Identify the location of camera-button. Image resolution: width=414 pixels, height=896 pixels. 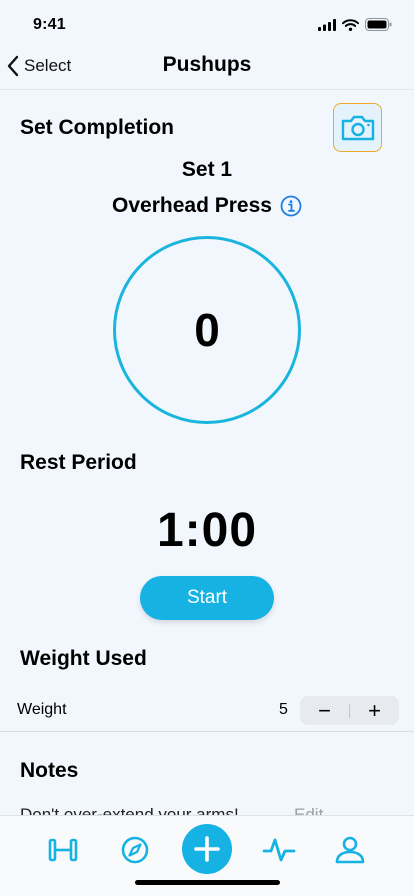
(357, 127).